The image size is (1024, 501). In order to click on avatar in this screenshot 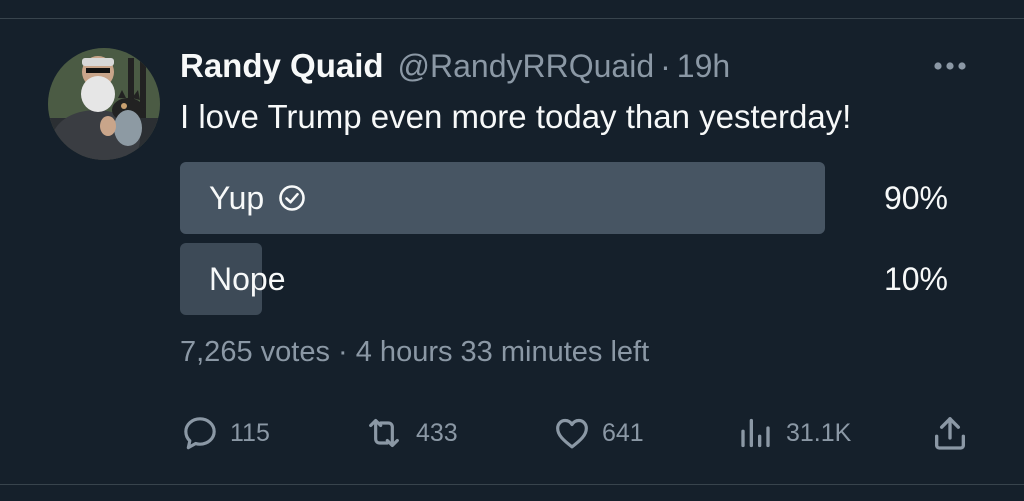, I will do `click(104, 104)`.